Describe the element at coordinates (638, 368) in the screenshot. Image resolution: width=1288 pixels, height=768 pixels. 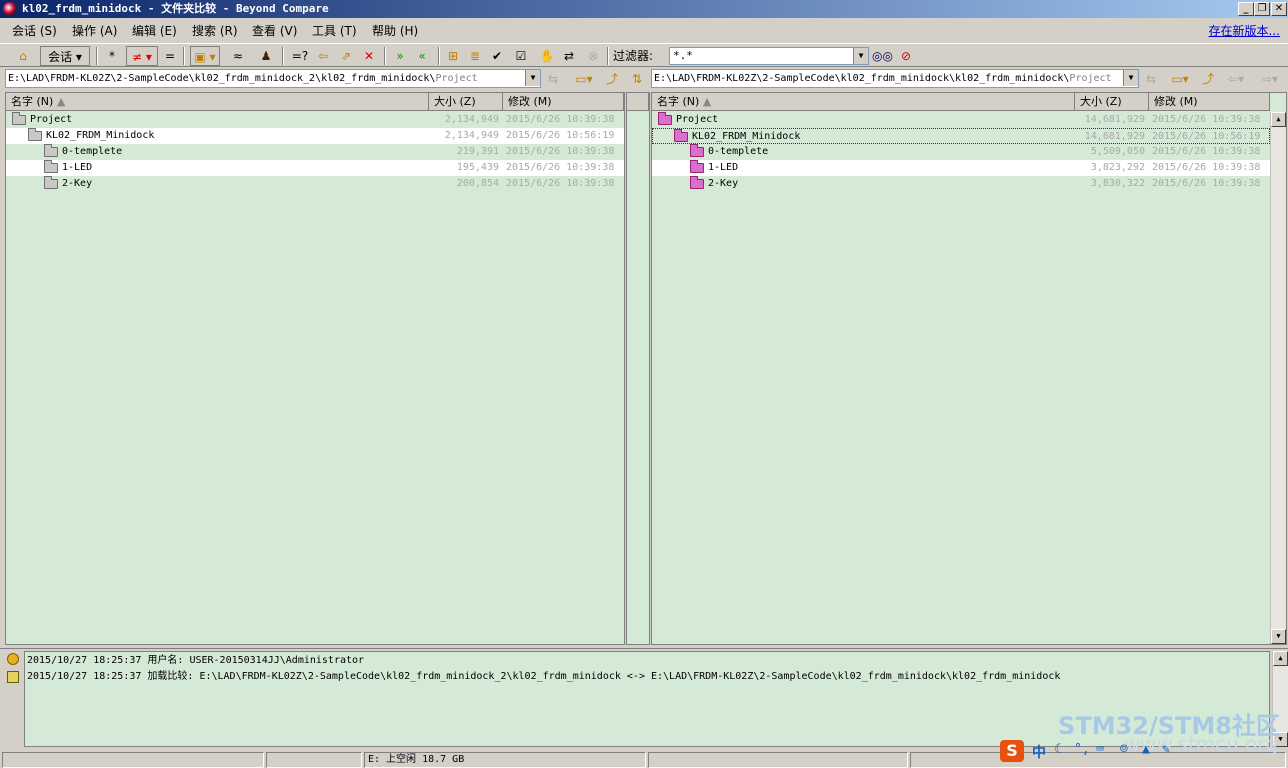
I see `center-gutter` at that location.